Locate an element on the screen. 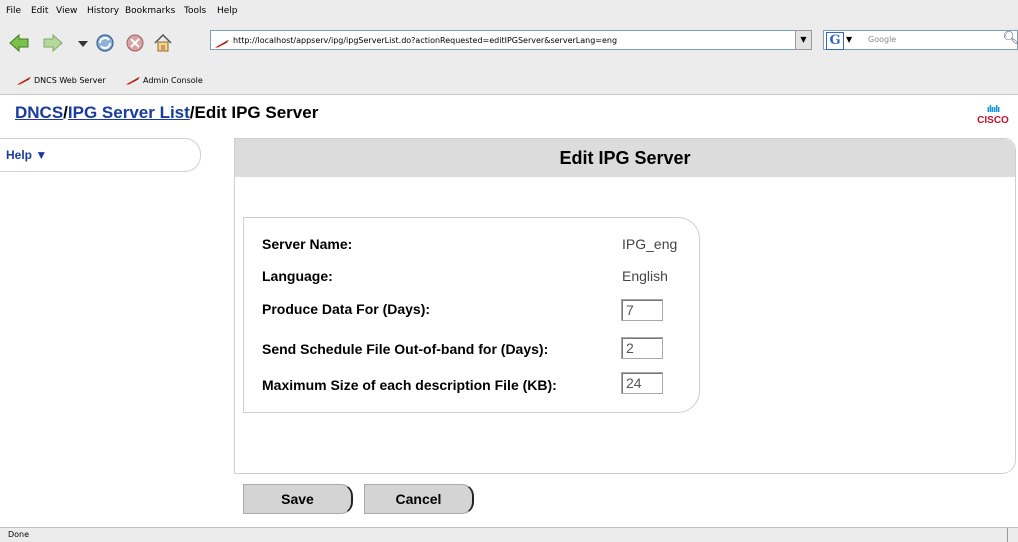  menu-tools: Tools is located at coordinates (195, 11).